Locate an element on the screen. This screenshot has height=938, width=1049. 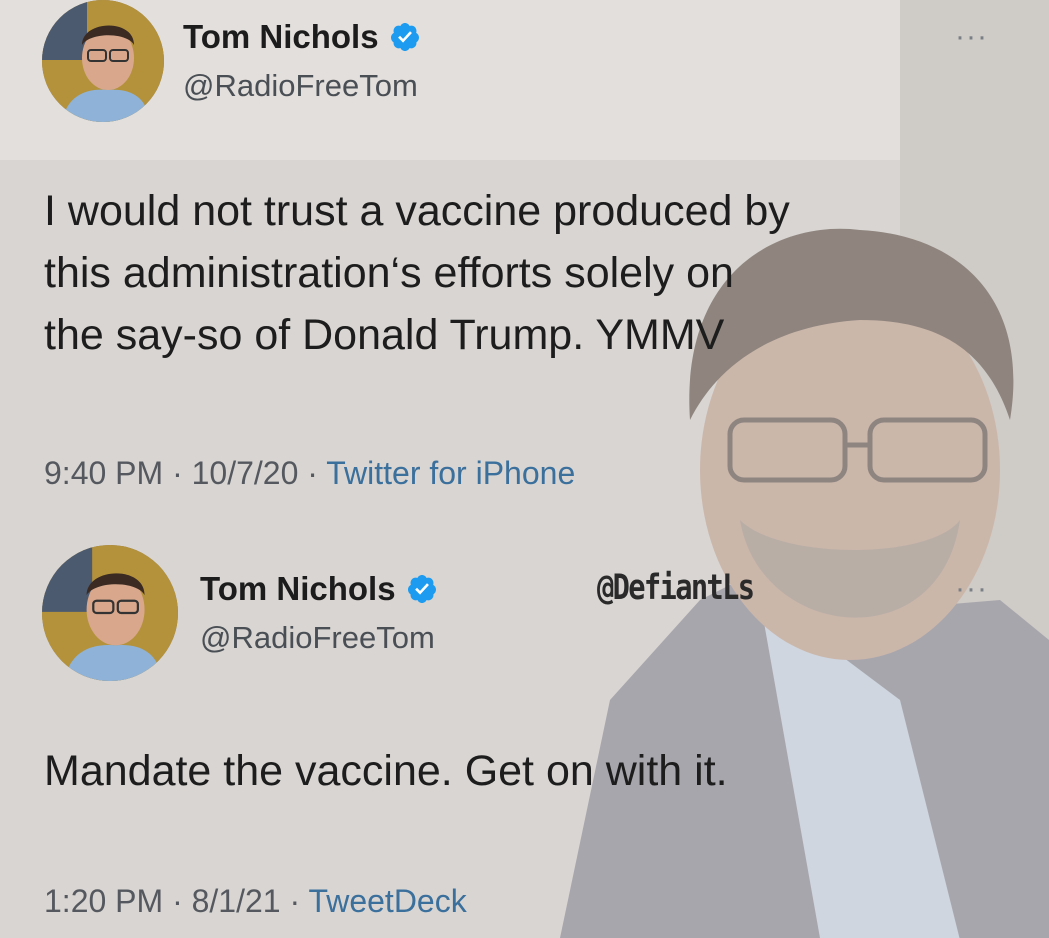
tweet-date: 10/7/20 is located at coordinates (245, 473).